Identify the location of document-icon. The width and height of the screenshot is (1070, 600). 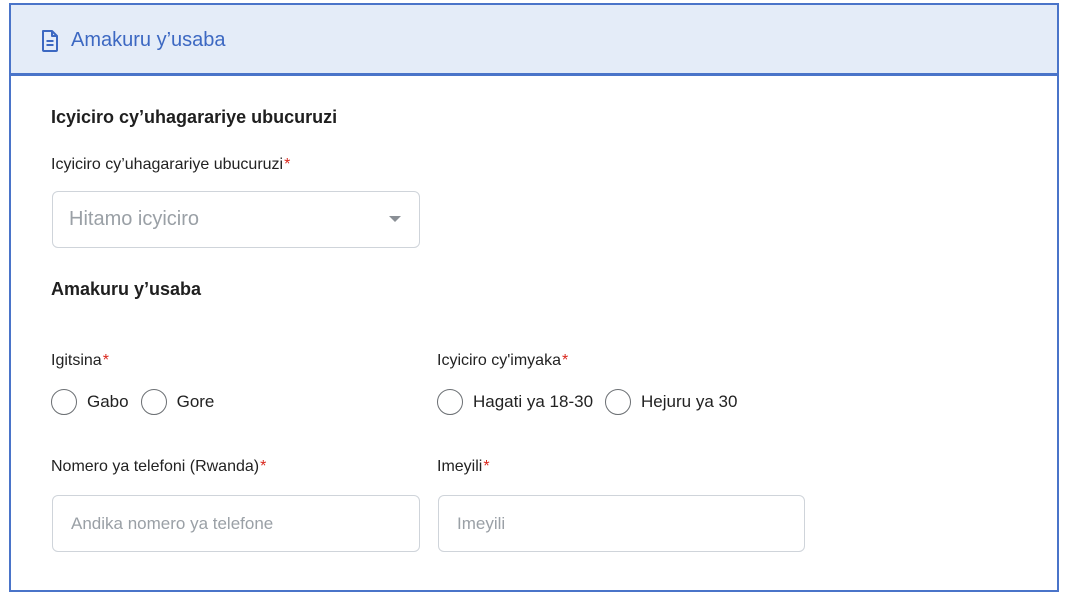
(50, 41).